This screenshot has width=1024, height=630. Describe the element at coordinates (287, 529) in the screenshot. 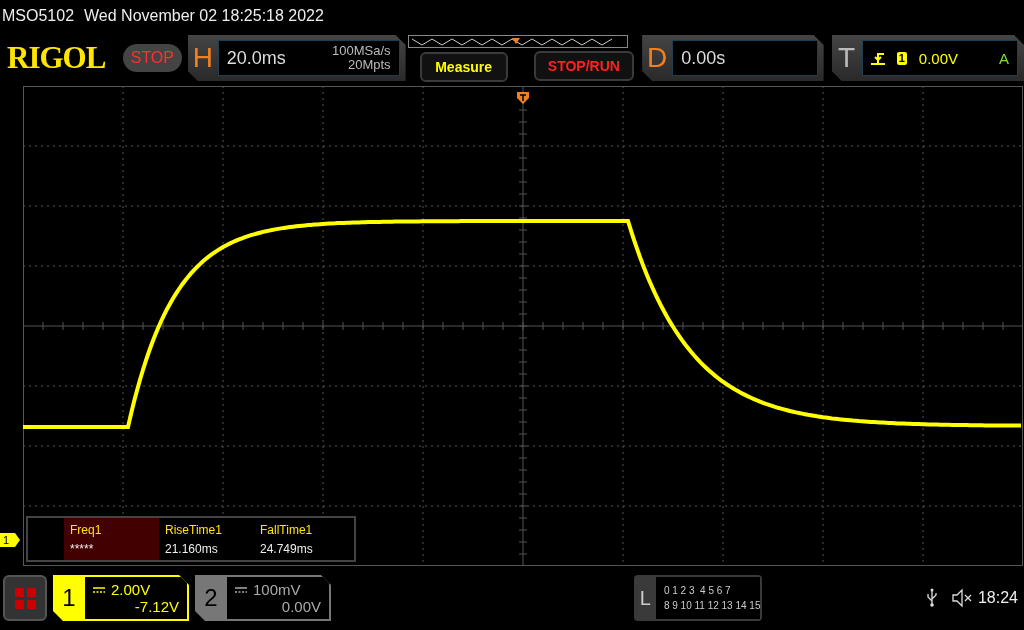

I see `measurement-name: FallTime1` at that location.